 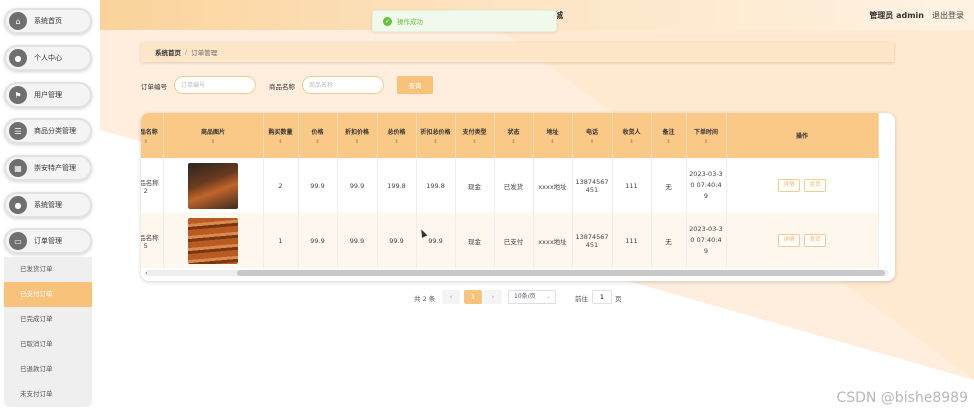 I want to click on page-number-1: 1, so click(x=473, y=297).